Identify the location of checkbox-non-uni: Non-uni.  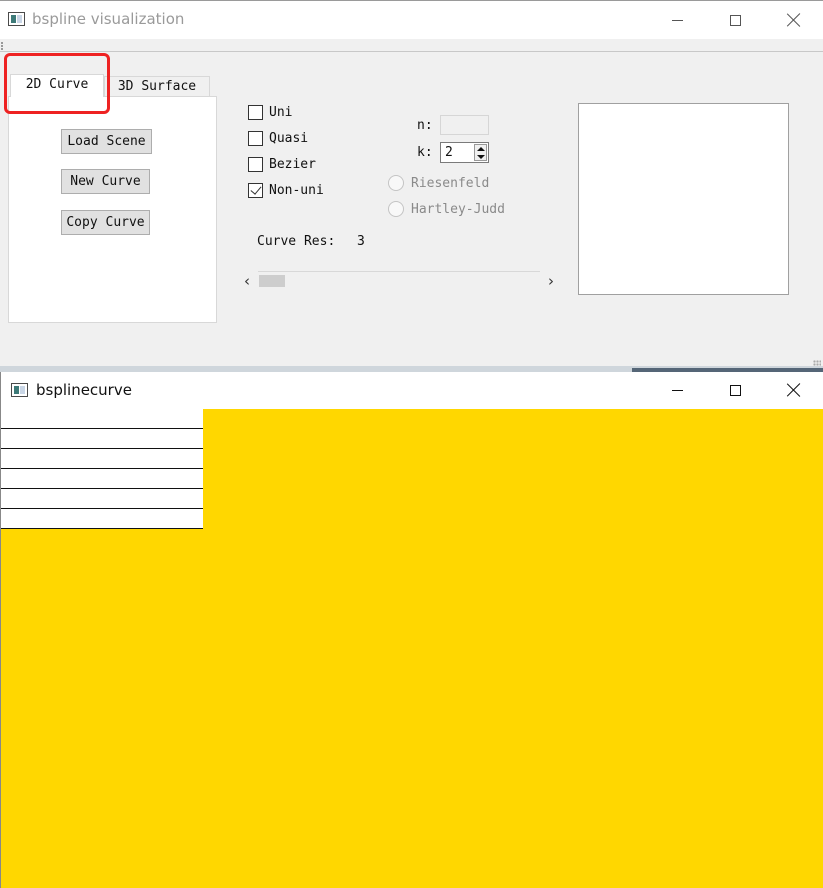
(286, 190).